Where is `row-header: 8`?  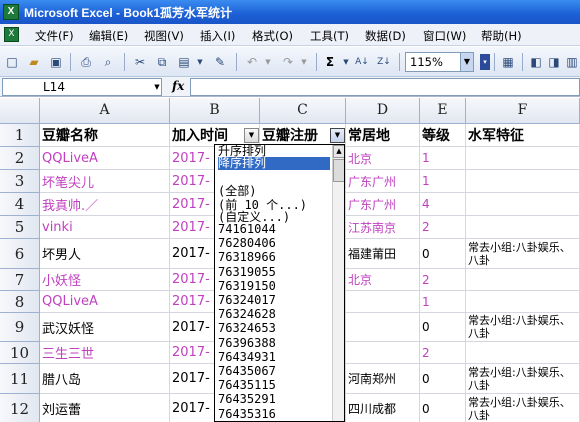 row-header: 8 is located at coordinates (20, 302).